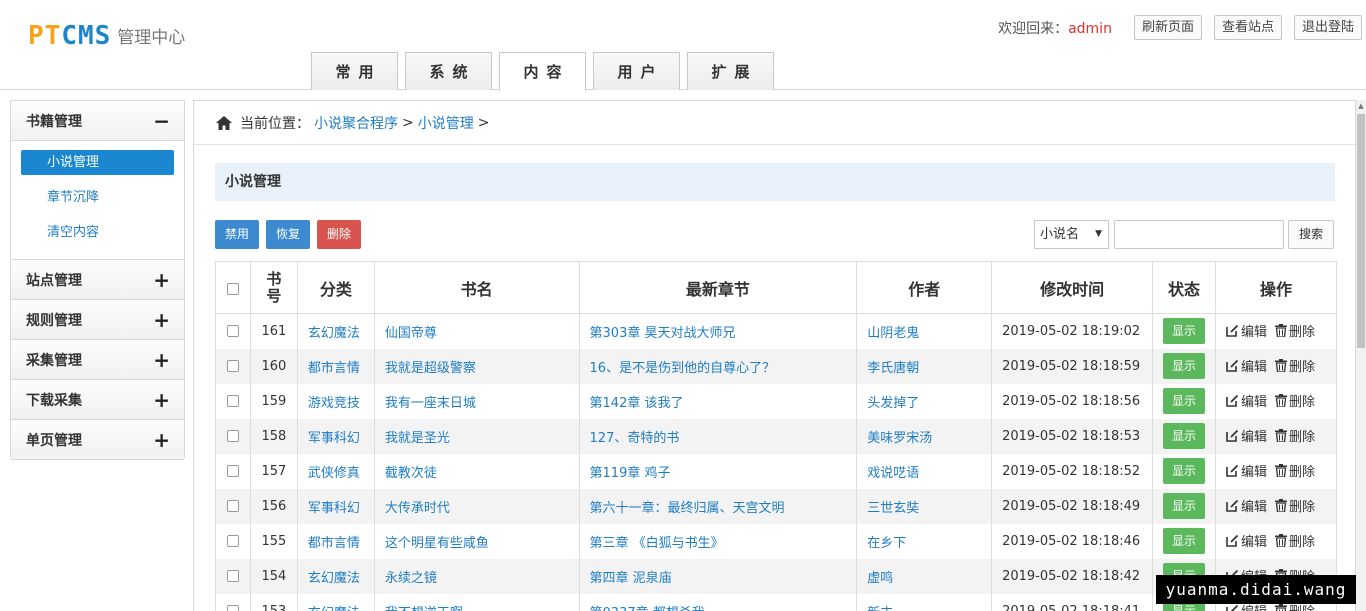  Describe the element at coordinates (1361, 355) in the screenshot. I see `vertical-scrollbar: ▲` at that location.